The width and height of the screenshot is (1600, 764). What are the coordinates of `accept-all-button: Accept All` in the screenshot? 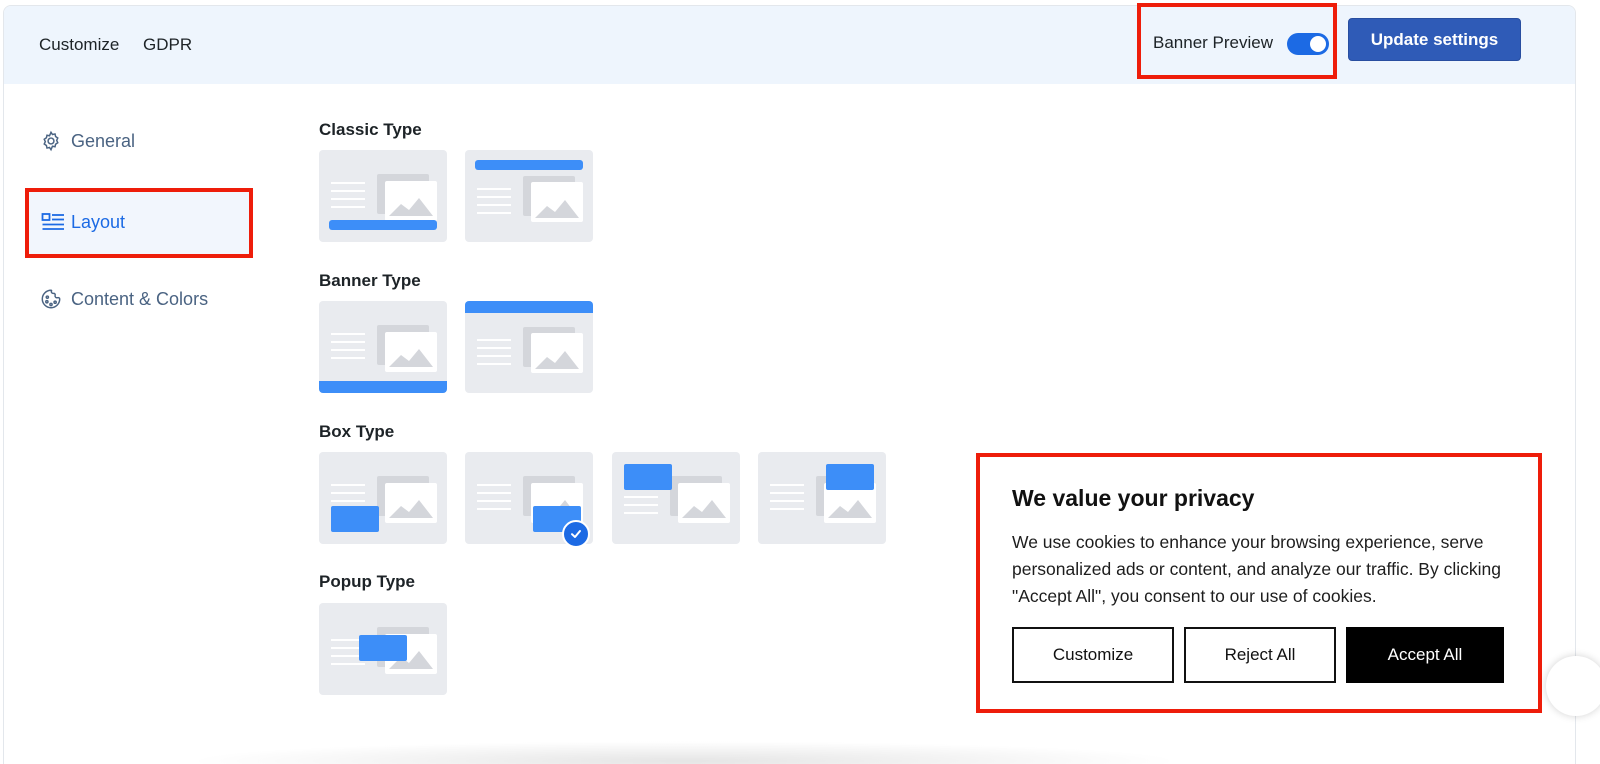 It's located at (1425, 655).